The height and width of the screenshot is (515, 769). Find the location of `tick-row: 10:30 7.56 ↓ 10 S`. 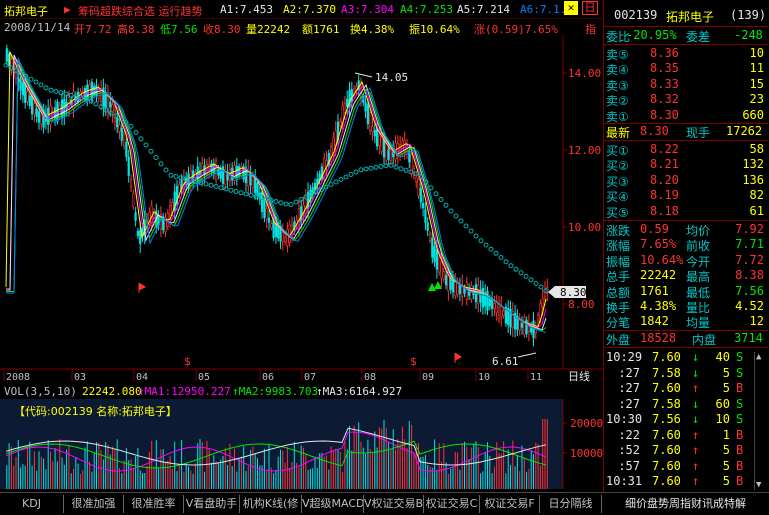

tick-row: 10:30 7.56 ↓ 10 S is located at coordinates (686, 420).